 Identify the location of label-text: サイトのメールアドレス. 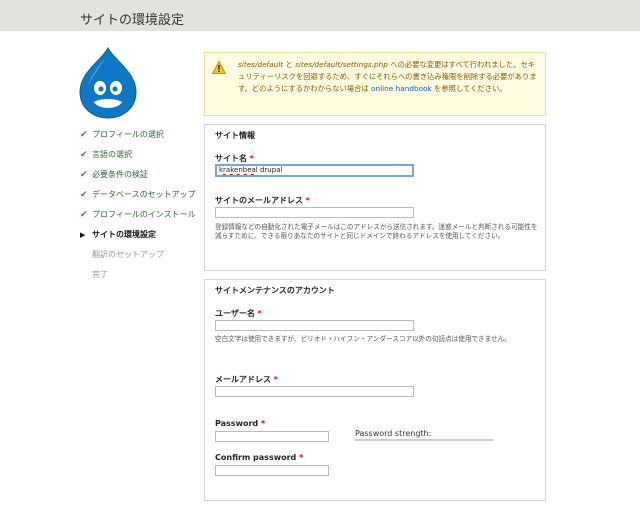
(259, 200).